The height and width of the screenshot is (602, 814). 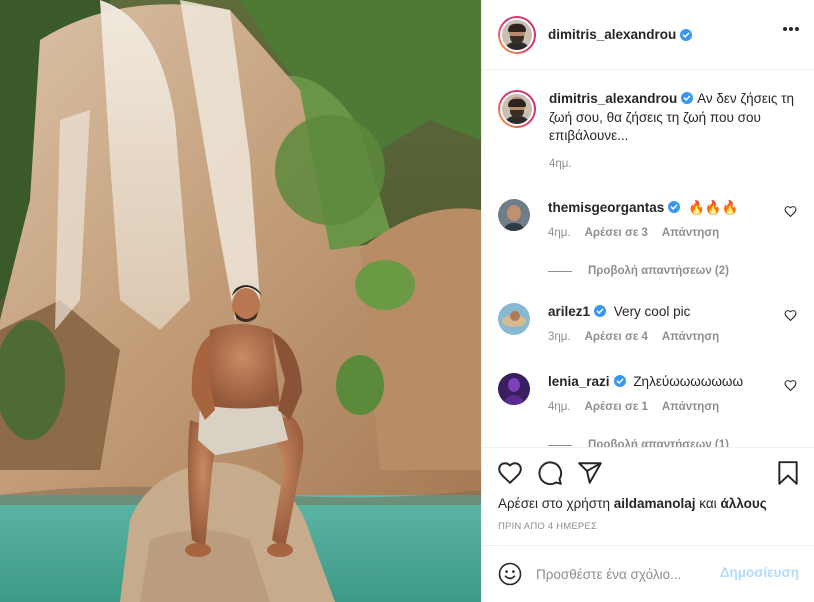 I want to click on more-options-icon, so click(x=791, y=29).